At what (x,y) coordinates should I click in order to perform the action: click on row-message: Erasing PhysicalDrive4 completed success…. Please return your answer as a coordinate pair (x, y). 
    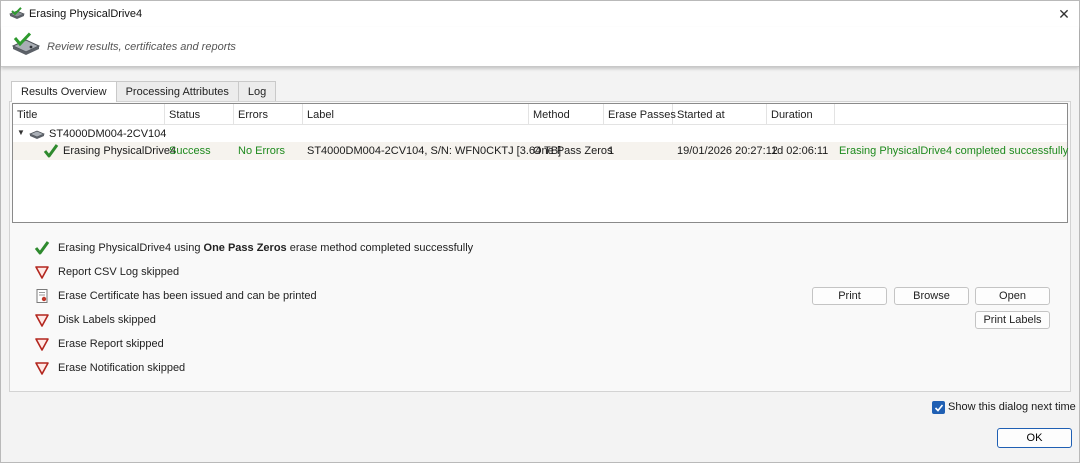
    Looking at the image, I should click on (954, 151).